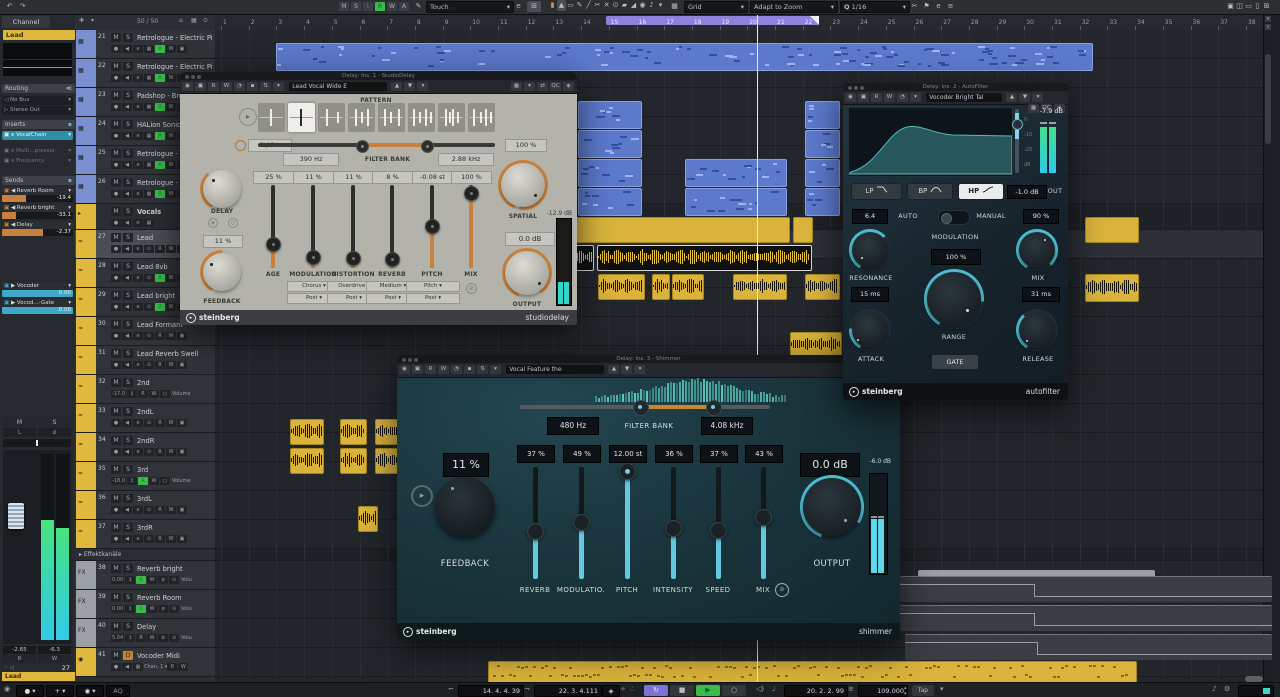 The width and height of the screenshot is (1280, 697). What do you see at coordinates (1268, 99) in the screenshot?
I see `vertical-scroll-thumb` at bounding box center [1268, 99].